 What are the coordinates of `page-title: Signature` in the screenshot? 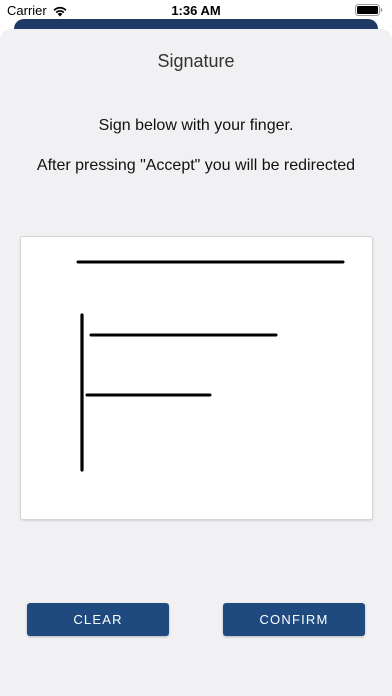 It's located at (196, 61).